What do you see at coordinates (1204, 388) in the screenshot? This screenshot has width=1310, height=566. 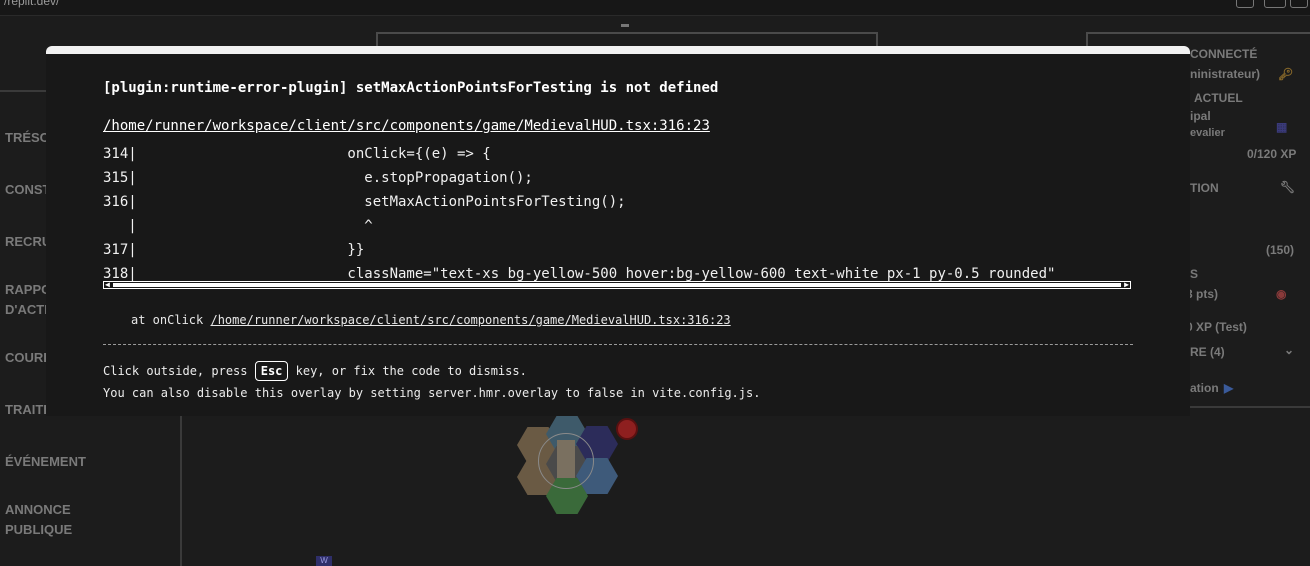 I see `action-link: ation` at bounding box center [1204, 388].